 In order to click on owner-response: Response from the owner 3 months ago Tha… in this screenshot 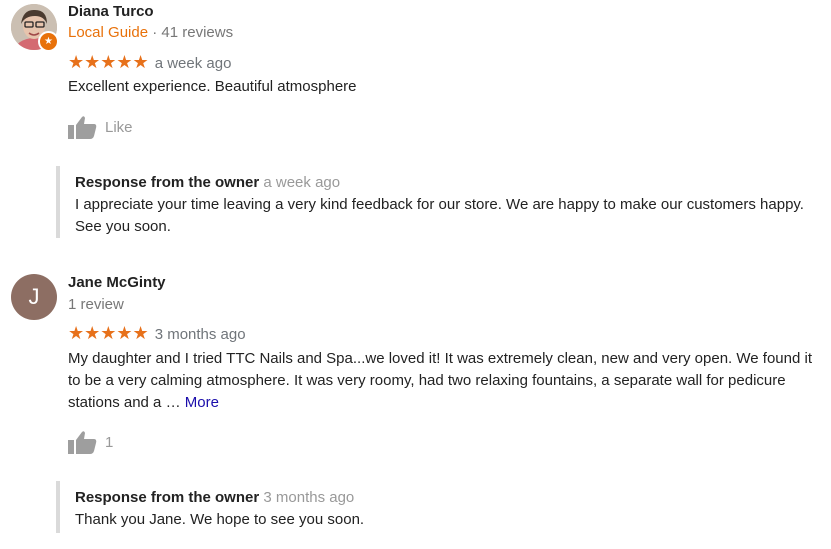, I will do `click(437, 507)`.